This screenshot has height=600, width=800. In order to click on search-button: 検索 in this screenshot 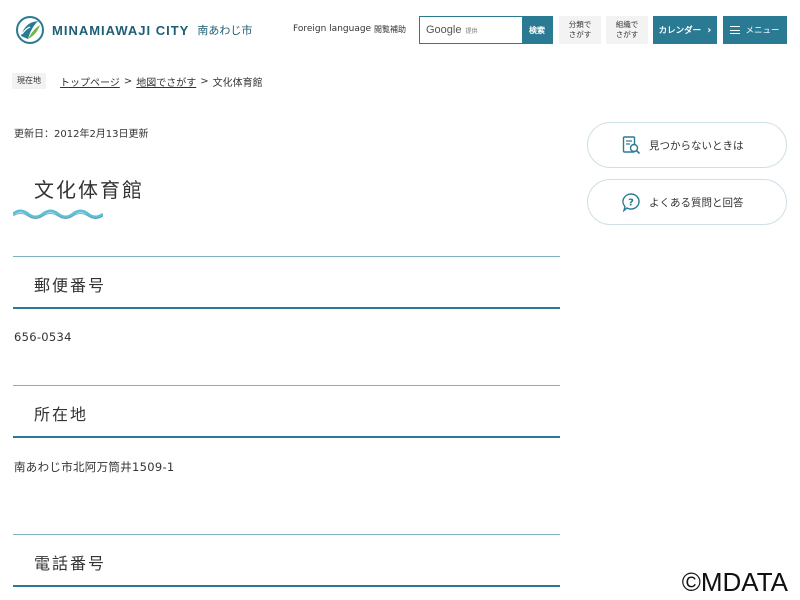, I will do `click(537, 30)`.